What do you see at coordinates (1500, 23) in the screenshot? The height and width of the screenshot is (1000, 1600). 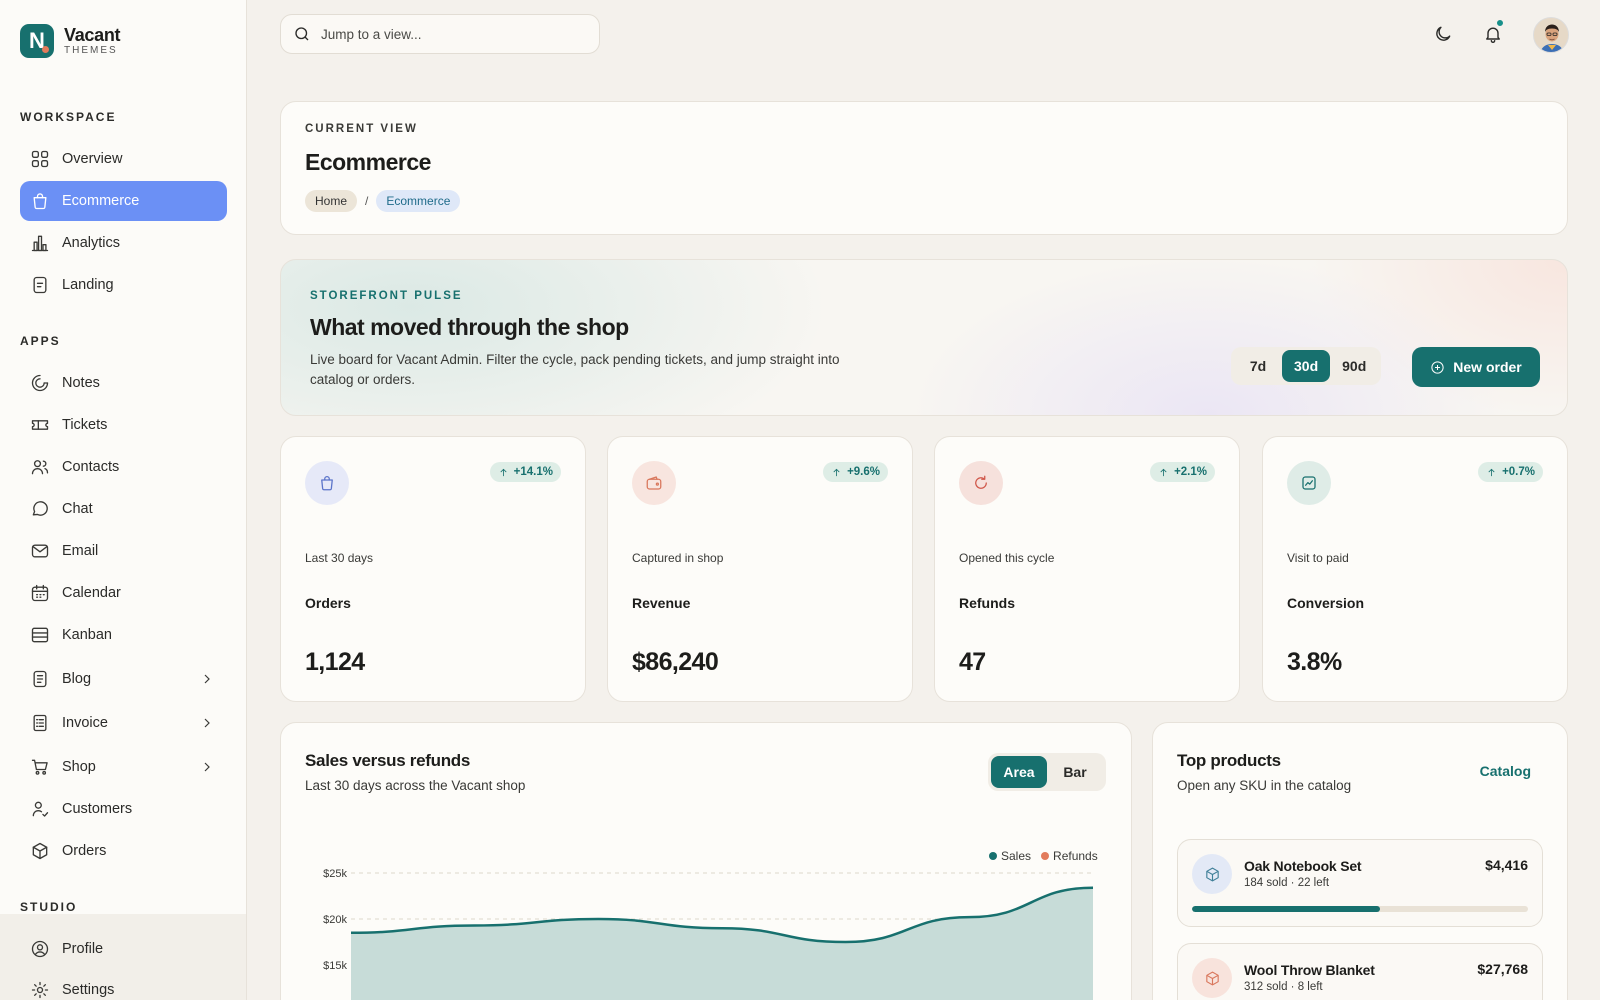 I see `notification-dot` at bounding box center [1500, 23].